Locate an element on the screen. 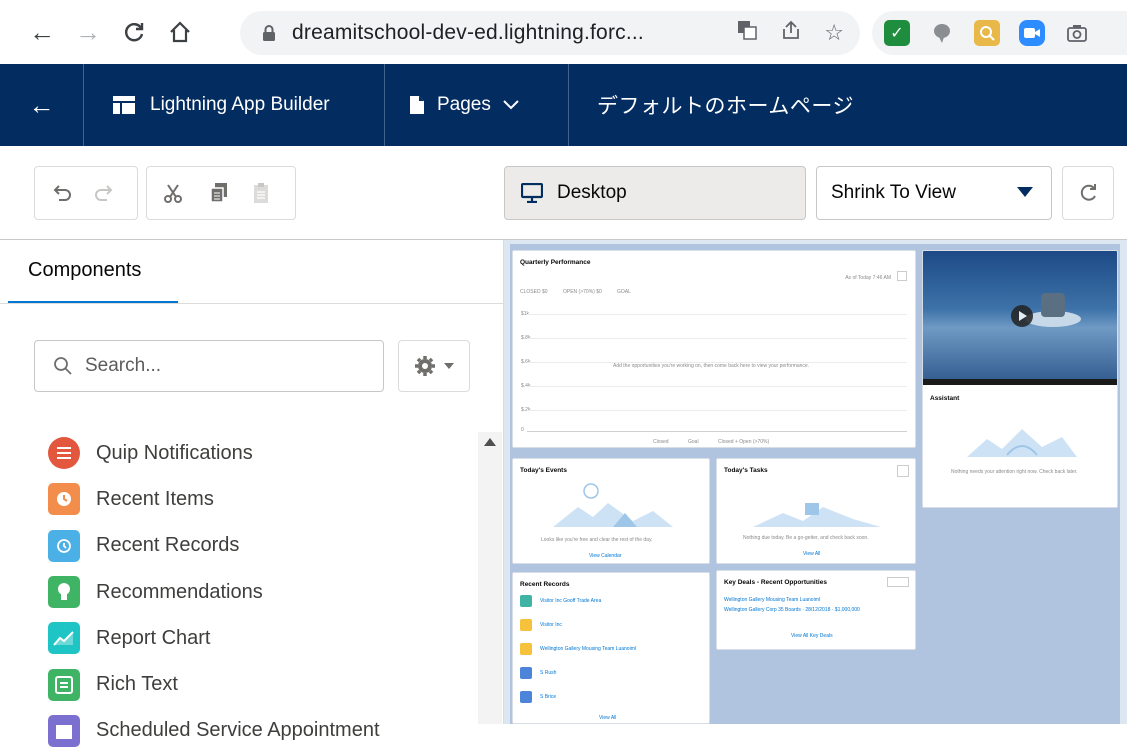 This screenshot has width=1127, height=754. recent-record-row: Visitor Inc is located at coordinates (541, 625).